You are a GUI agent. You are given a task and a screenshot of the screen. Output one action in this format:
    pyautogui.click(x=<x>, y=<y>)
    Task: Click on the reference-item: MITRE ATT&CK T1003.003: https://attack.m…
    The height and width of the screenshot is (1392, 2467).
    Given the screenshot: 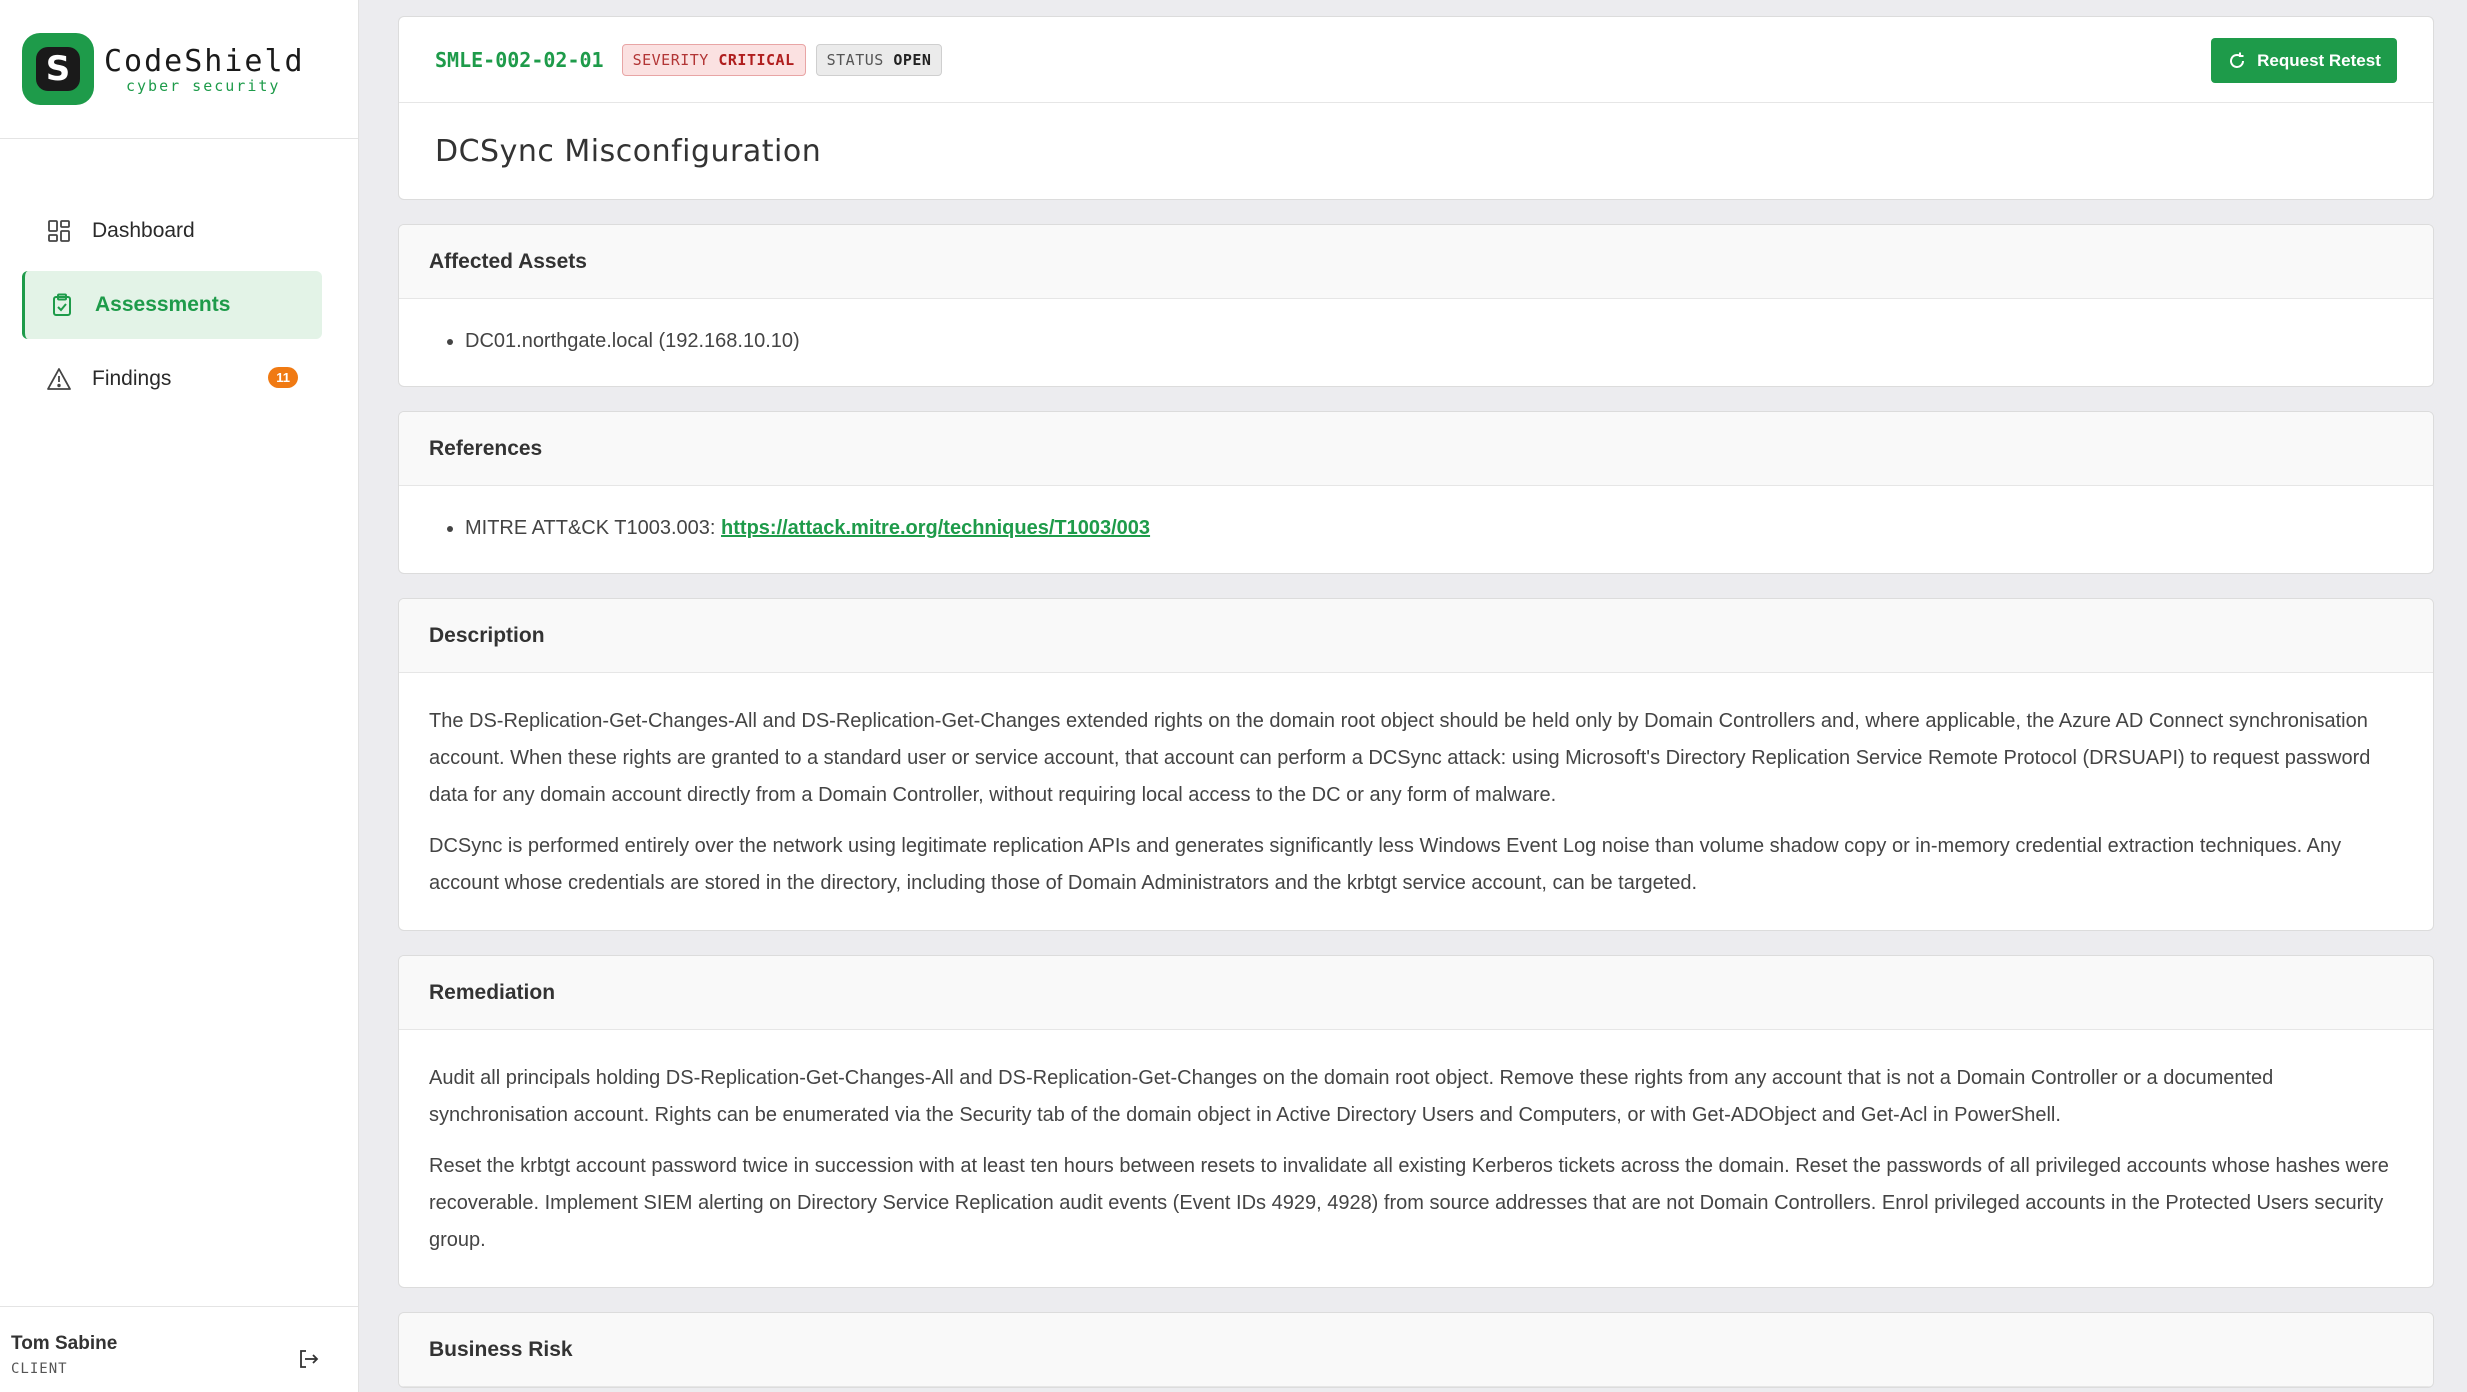 What is the action you would take?
    pyautogui.click(x=1431, y=528)
    